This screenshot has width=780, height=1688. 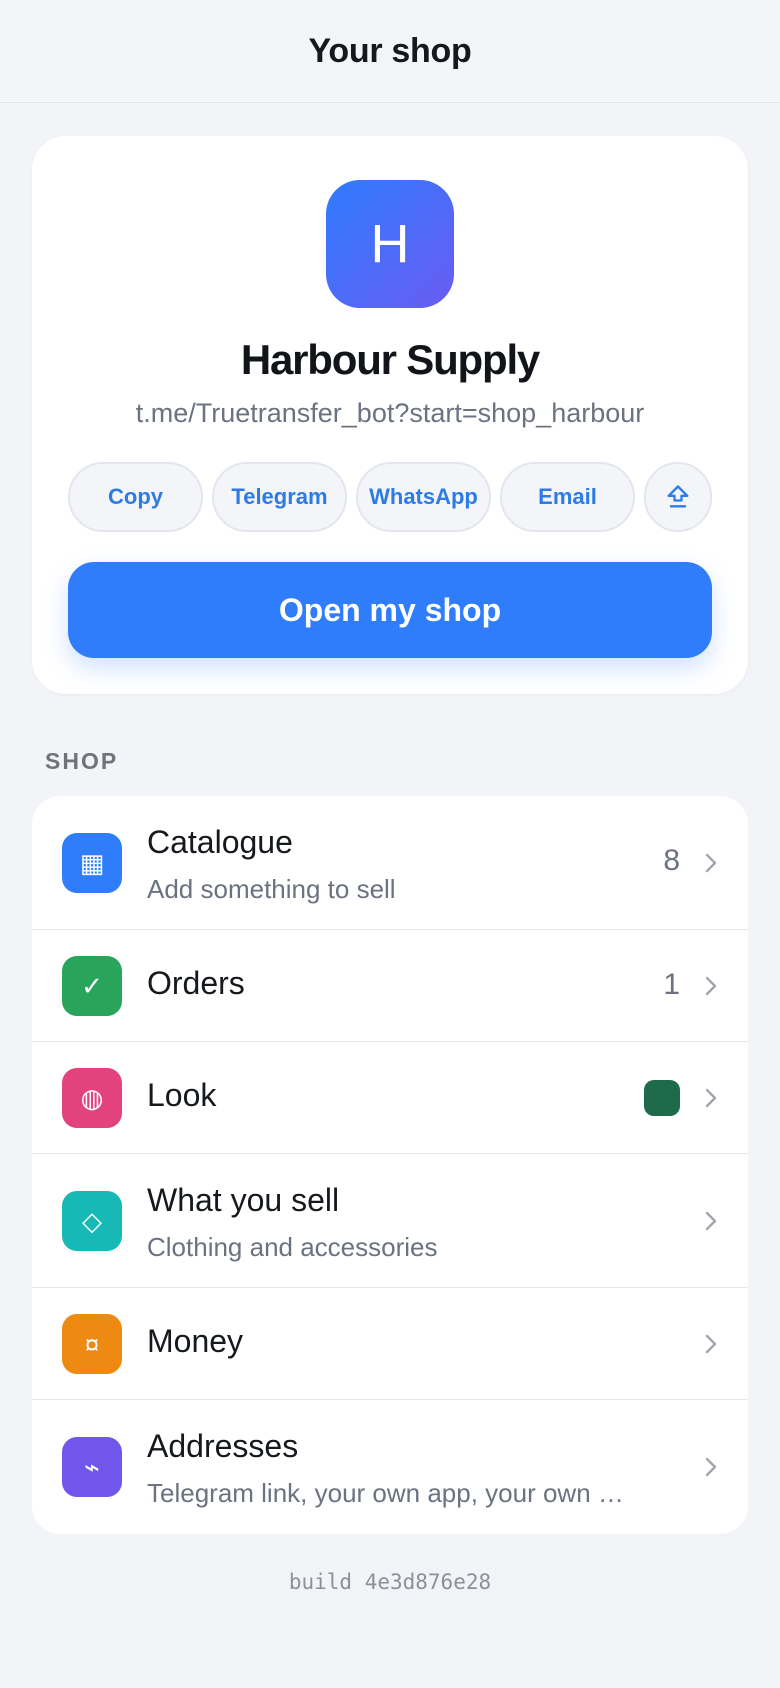 I want to click on menu-item-orders: ✓ Orders 1, so click(x=390, y=986).